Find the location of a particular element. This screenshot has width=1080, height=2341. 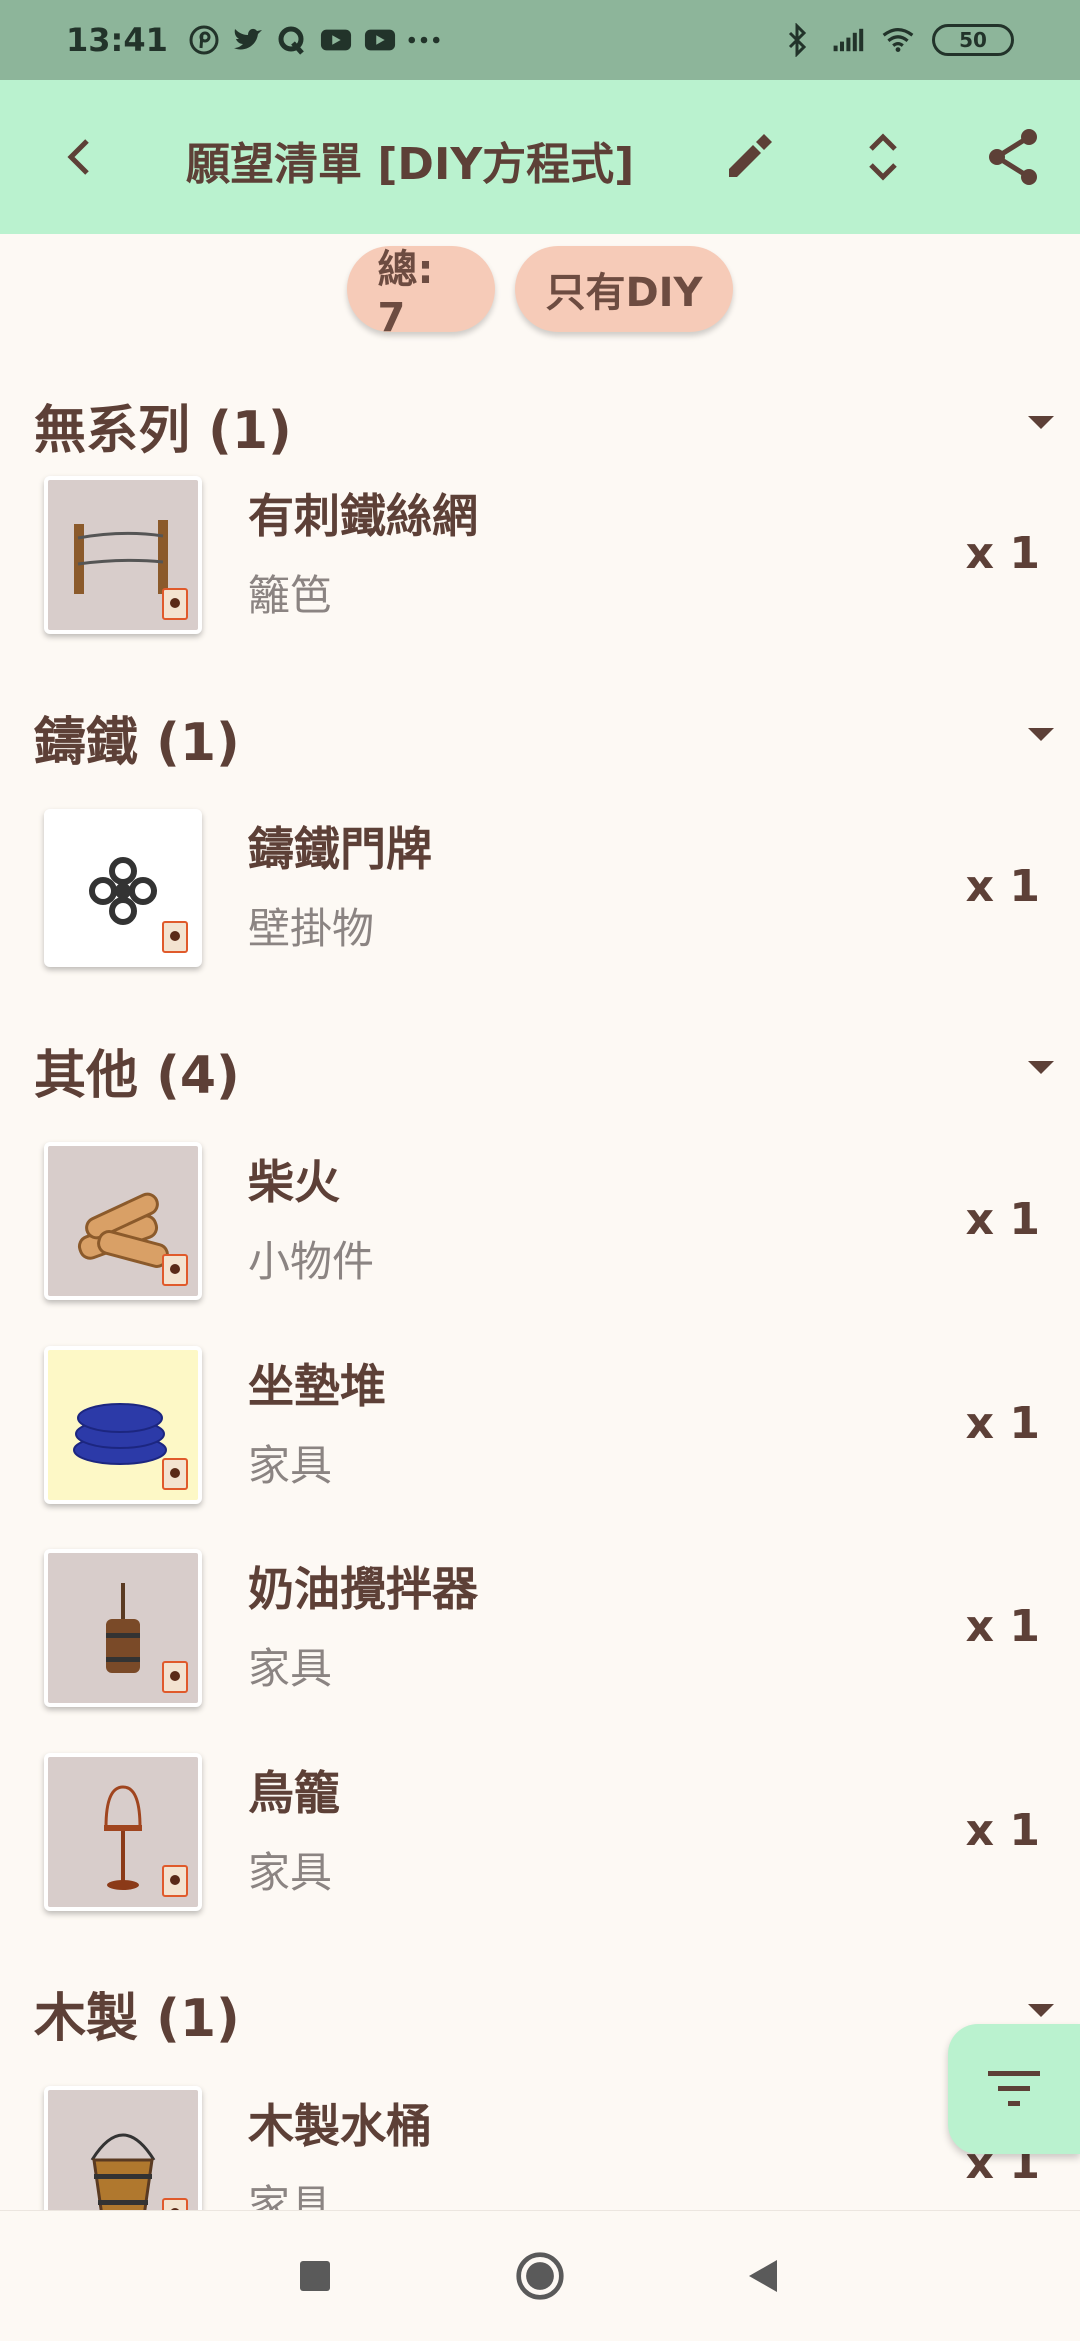

status-time: 13:41 is located at coordinates (117, 40).